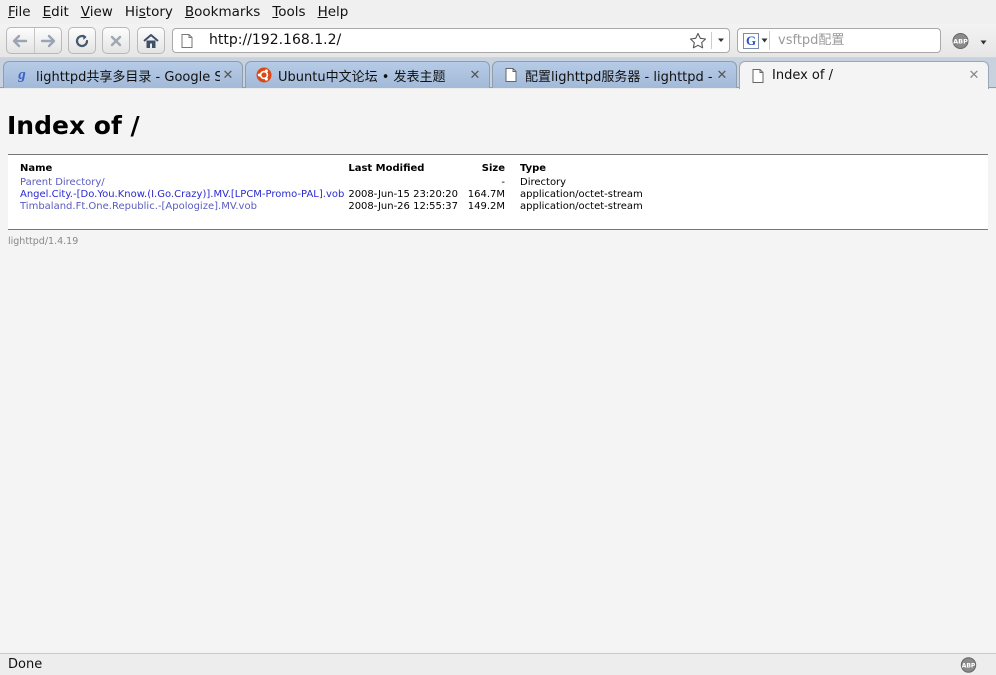 This screenshot has width=996, height=675. I want to click on search-bar: G vsftpd配置, so click(839, 40).